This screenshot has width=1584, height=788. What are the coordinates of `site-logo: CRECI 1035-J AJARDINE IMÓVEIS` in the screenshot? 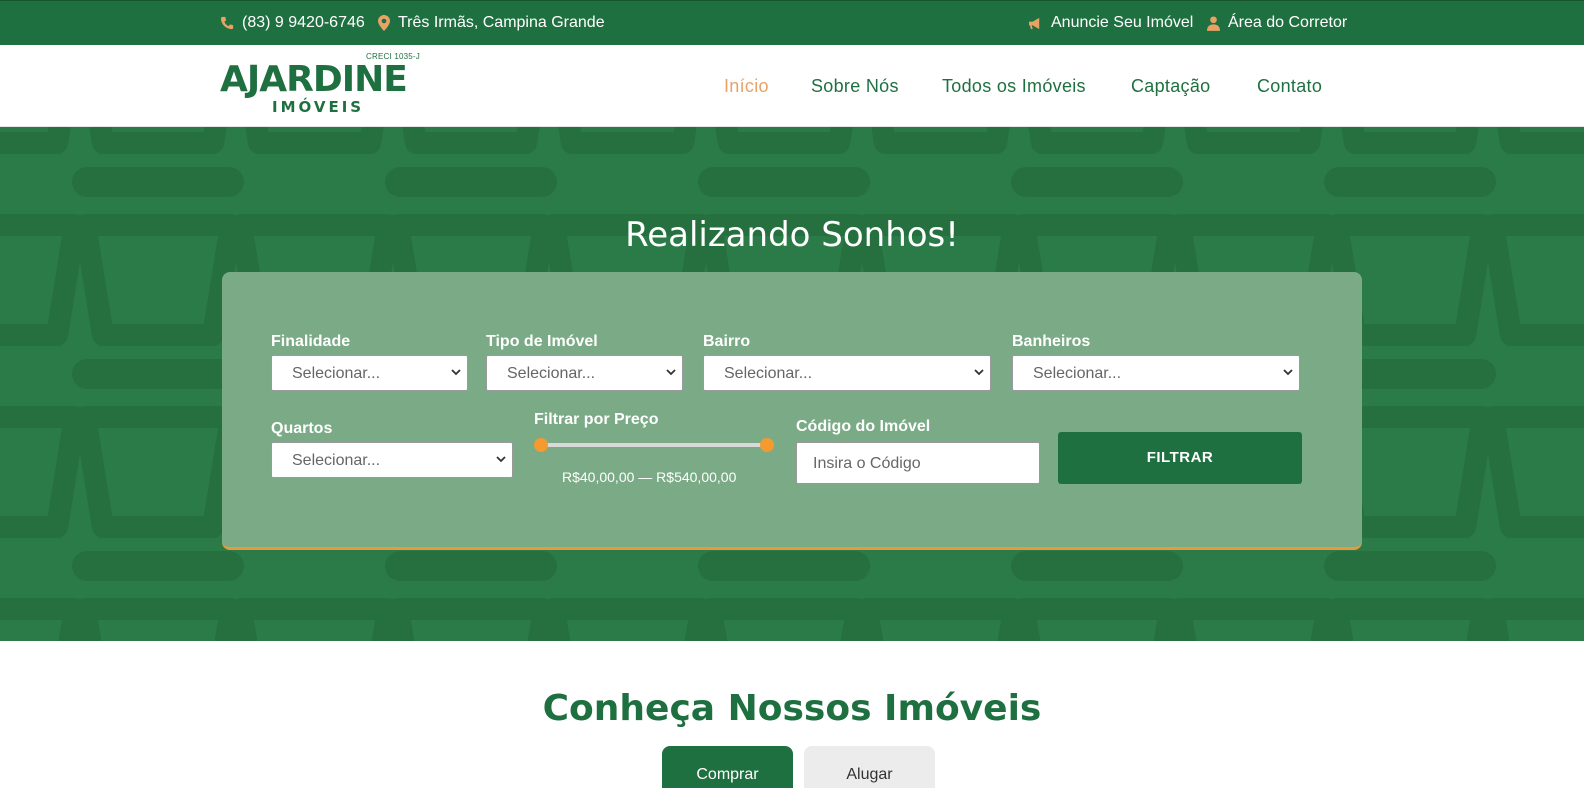 It's located at (320, 87).